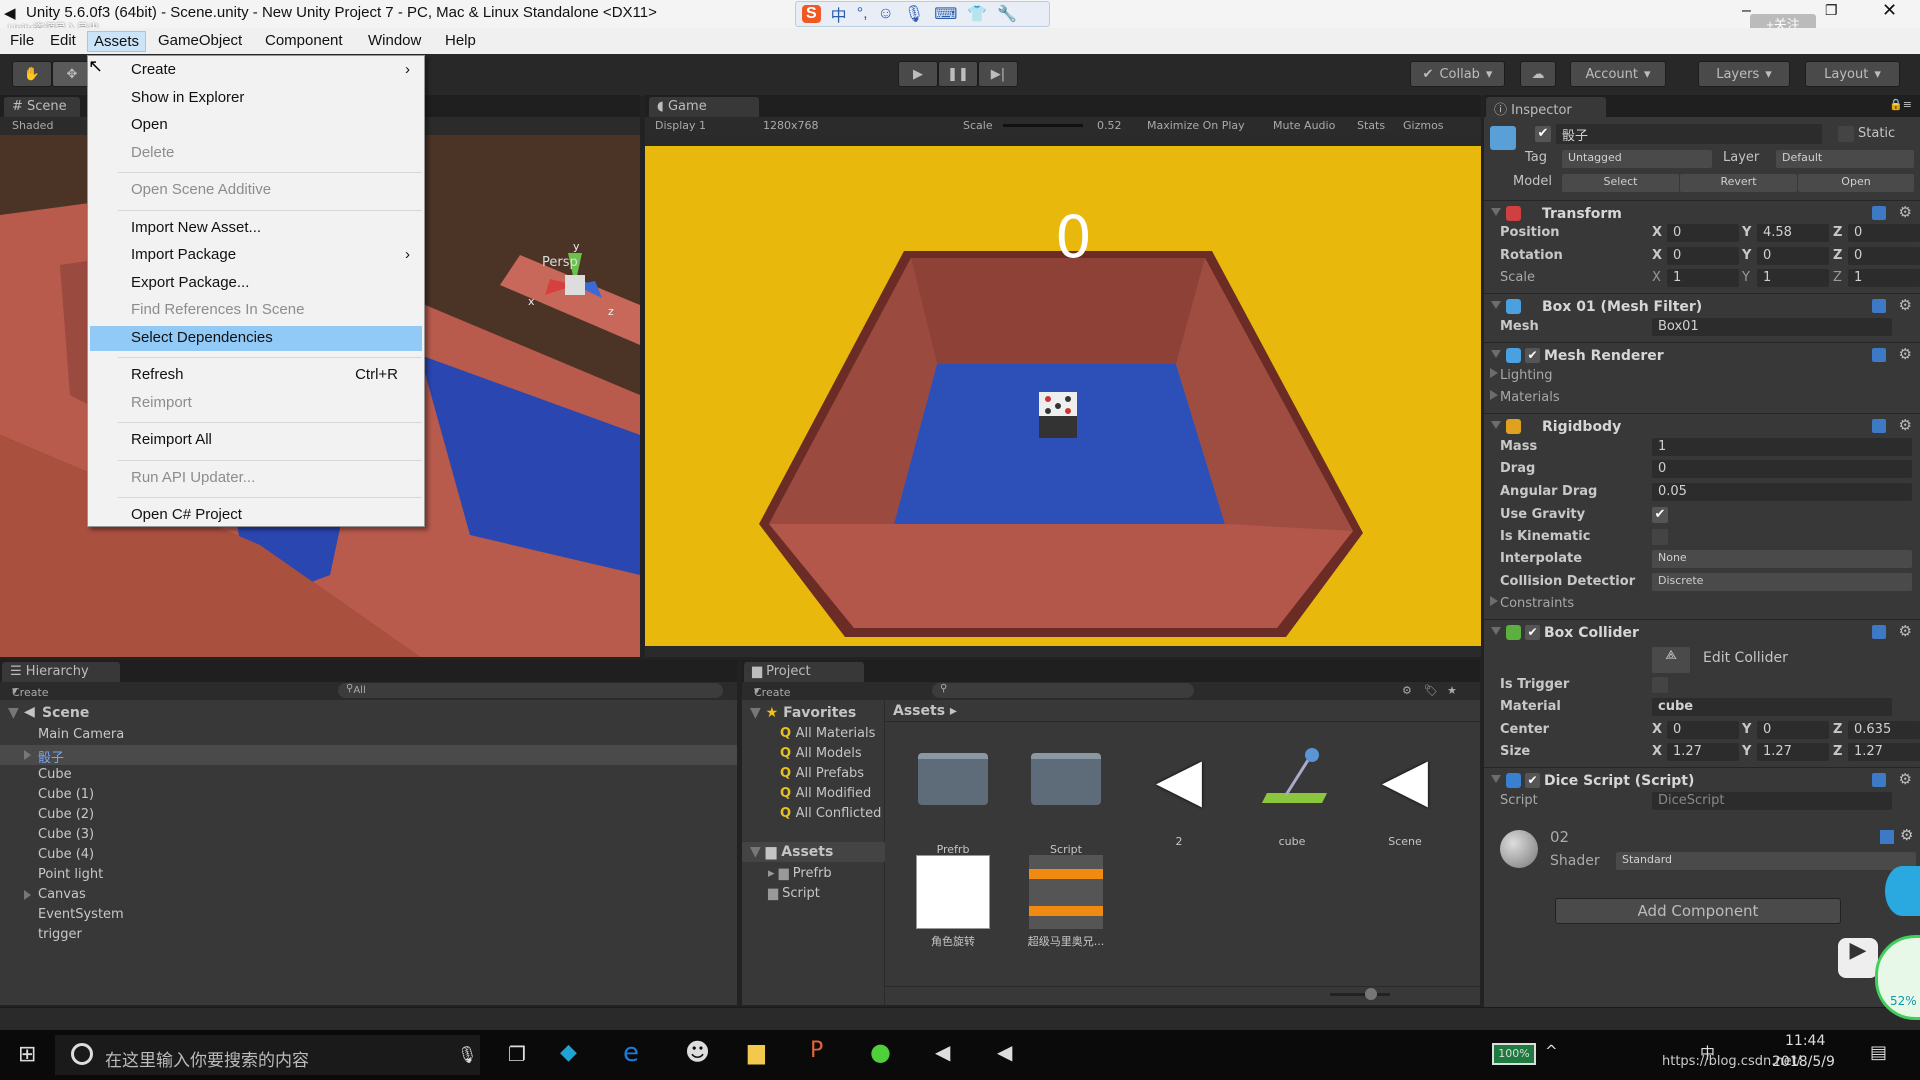 Image resolution: width=1920 pixels, height=1080 pixels. What do you see at coordinates (30, 691) in the screenshot?
I see `hierarchy-create-button: Create ▾` at bounding box center [30, 691].